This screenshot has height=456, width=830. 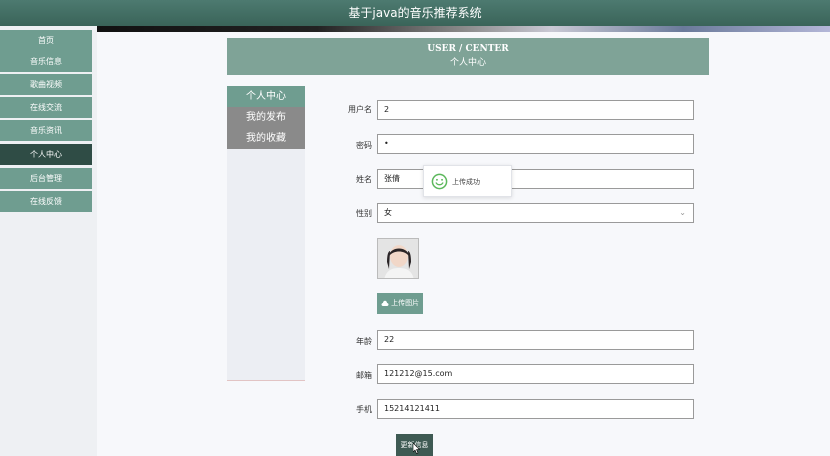 I want to click on sidebar-item-personal-center: 个人中心, so click(x=46, y=154).